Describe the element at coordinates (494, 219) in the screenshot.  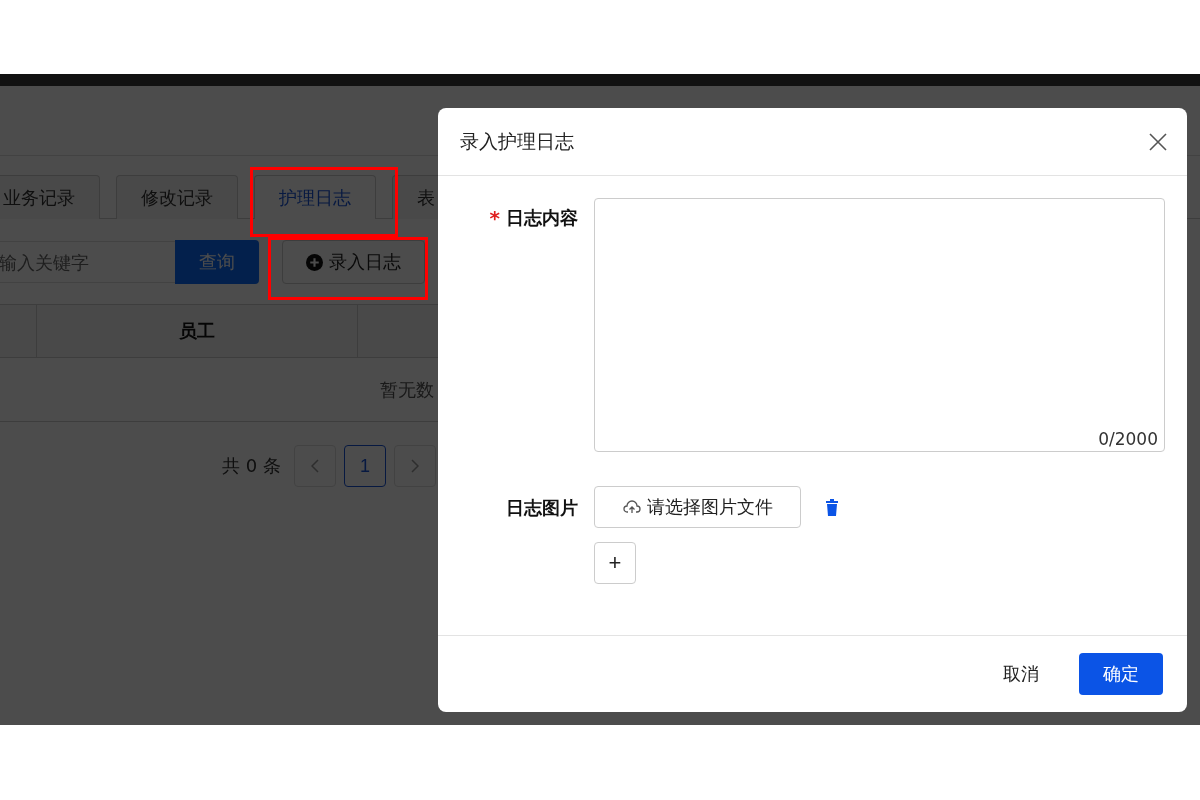
I see `required-mark: *` at that location.